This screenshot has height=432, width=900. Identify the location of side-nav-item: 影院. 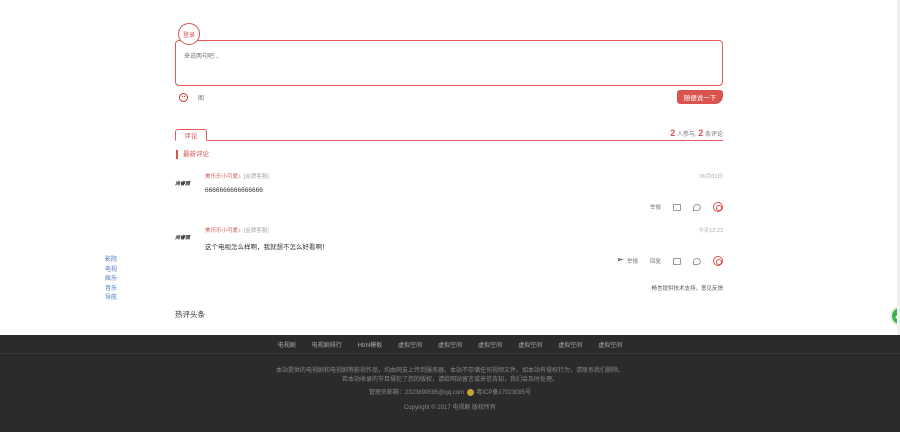
(111, 261).